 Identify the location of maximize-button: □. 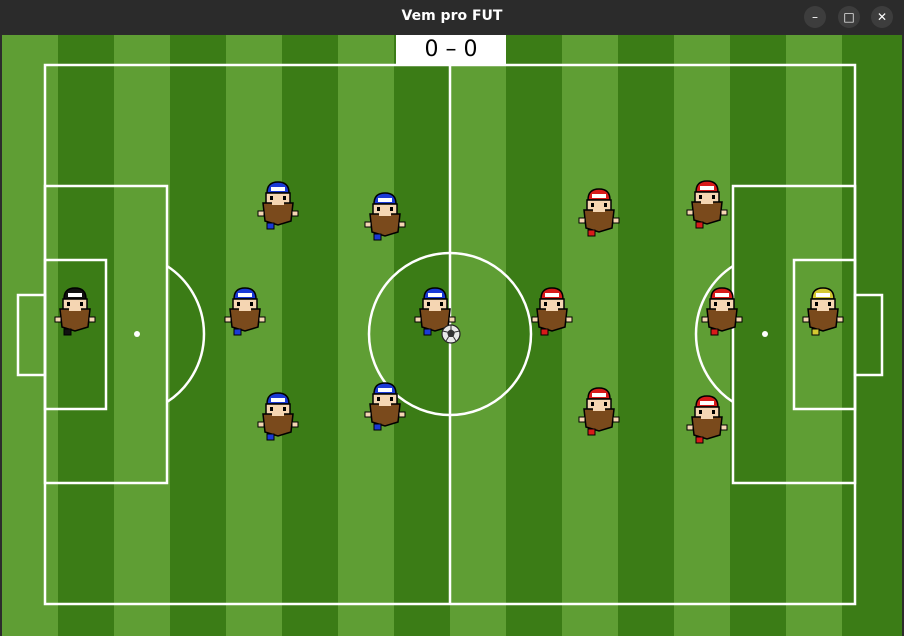
(849, 17).